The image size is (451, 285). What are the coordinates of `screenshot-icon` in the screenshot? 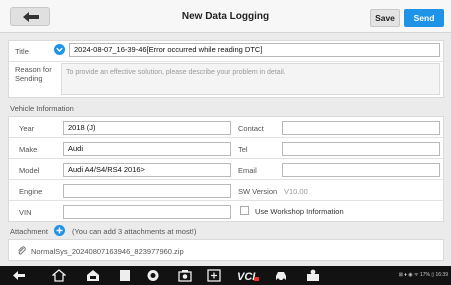 It's located at (214, 275).